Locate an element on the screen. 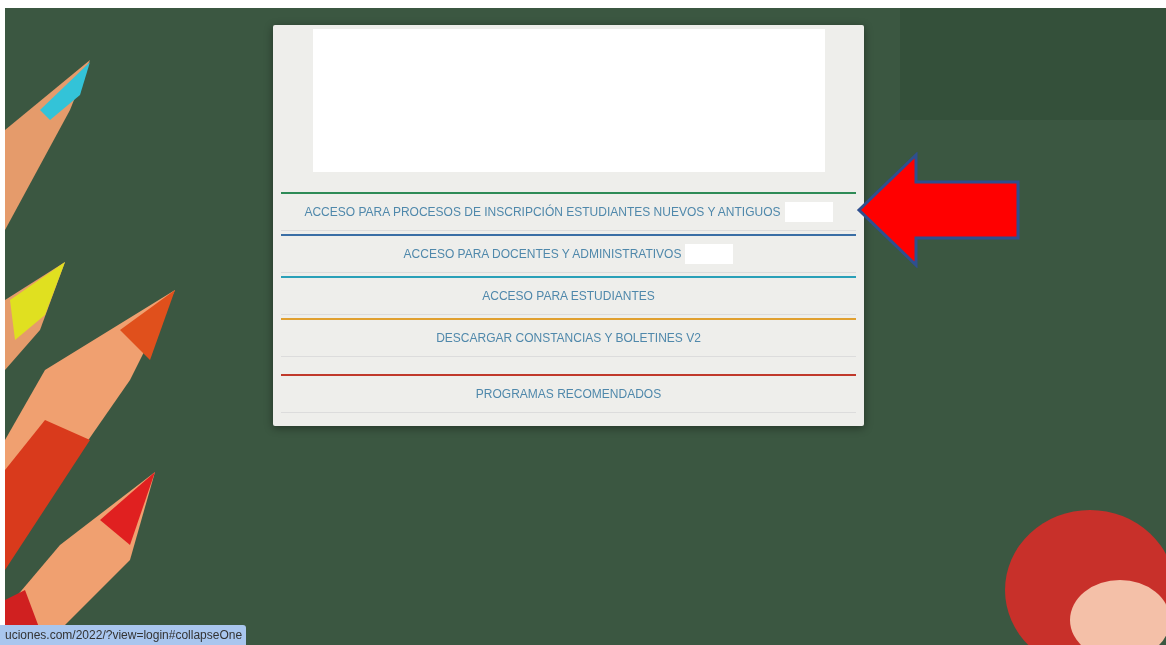 The image size is (1166, 645). menu-link: ACCESO PARA ESTUDIANTES is located at coordinates (568, 295).